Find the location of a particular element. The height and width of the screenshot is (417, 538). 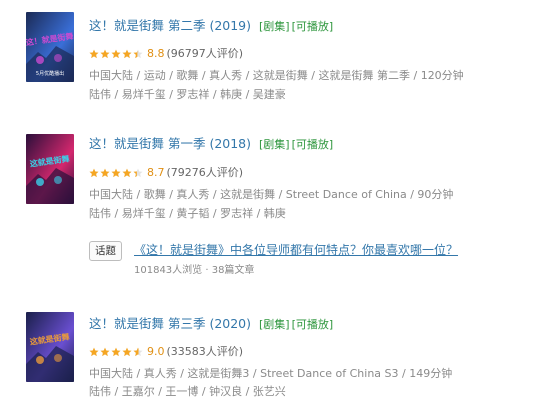

topic-title-link: 《这！就是街舞》中各位导师都有何特点？你最喜欢哪一位？ is located at coordinates (296, 250).